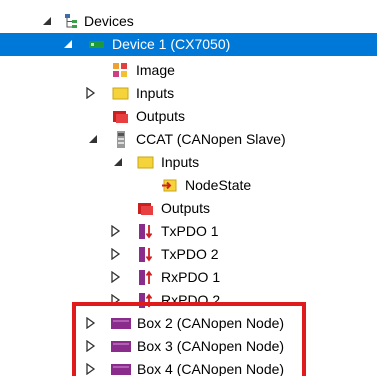 The height and width of the screenshot is (376, 377). What do you see at coordinates (121, 139) in the screenshot?
I see `ccat-terminal-icon` at bounding box center [121, 139].